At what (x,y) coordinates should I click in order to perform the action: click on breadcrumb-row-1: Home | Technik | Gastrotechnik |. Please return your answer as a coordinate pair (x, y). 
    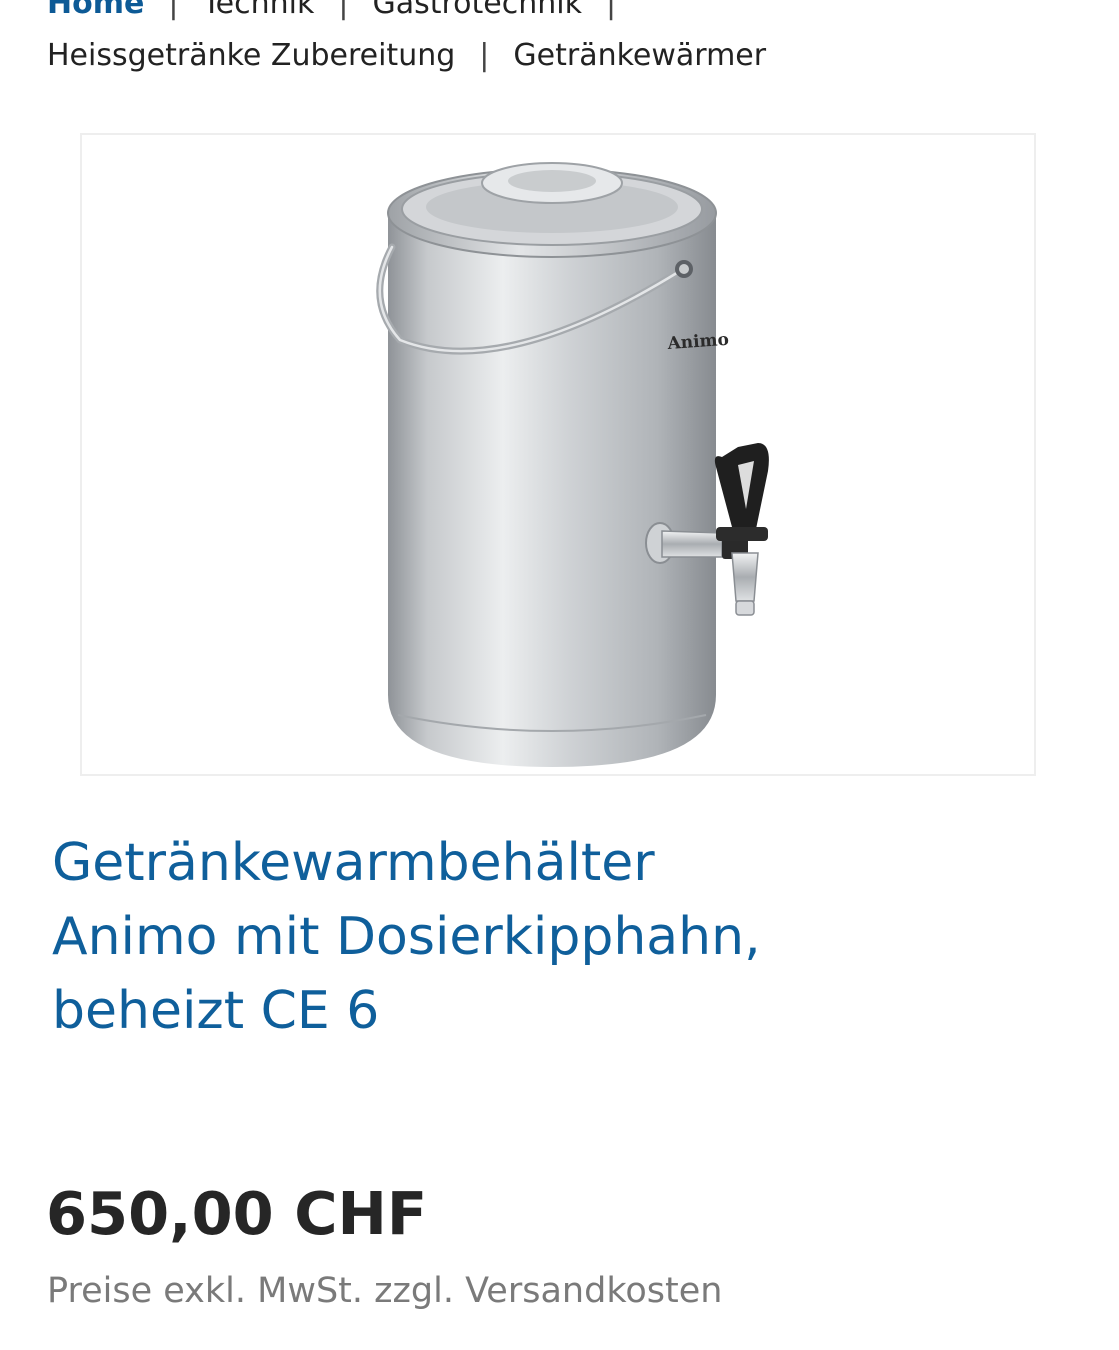
    Looking at the image, I should click on (567, 15).